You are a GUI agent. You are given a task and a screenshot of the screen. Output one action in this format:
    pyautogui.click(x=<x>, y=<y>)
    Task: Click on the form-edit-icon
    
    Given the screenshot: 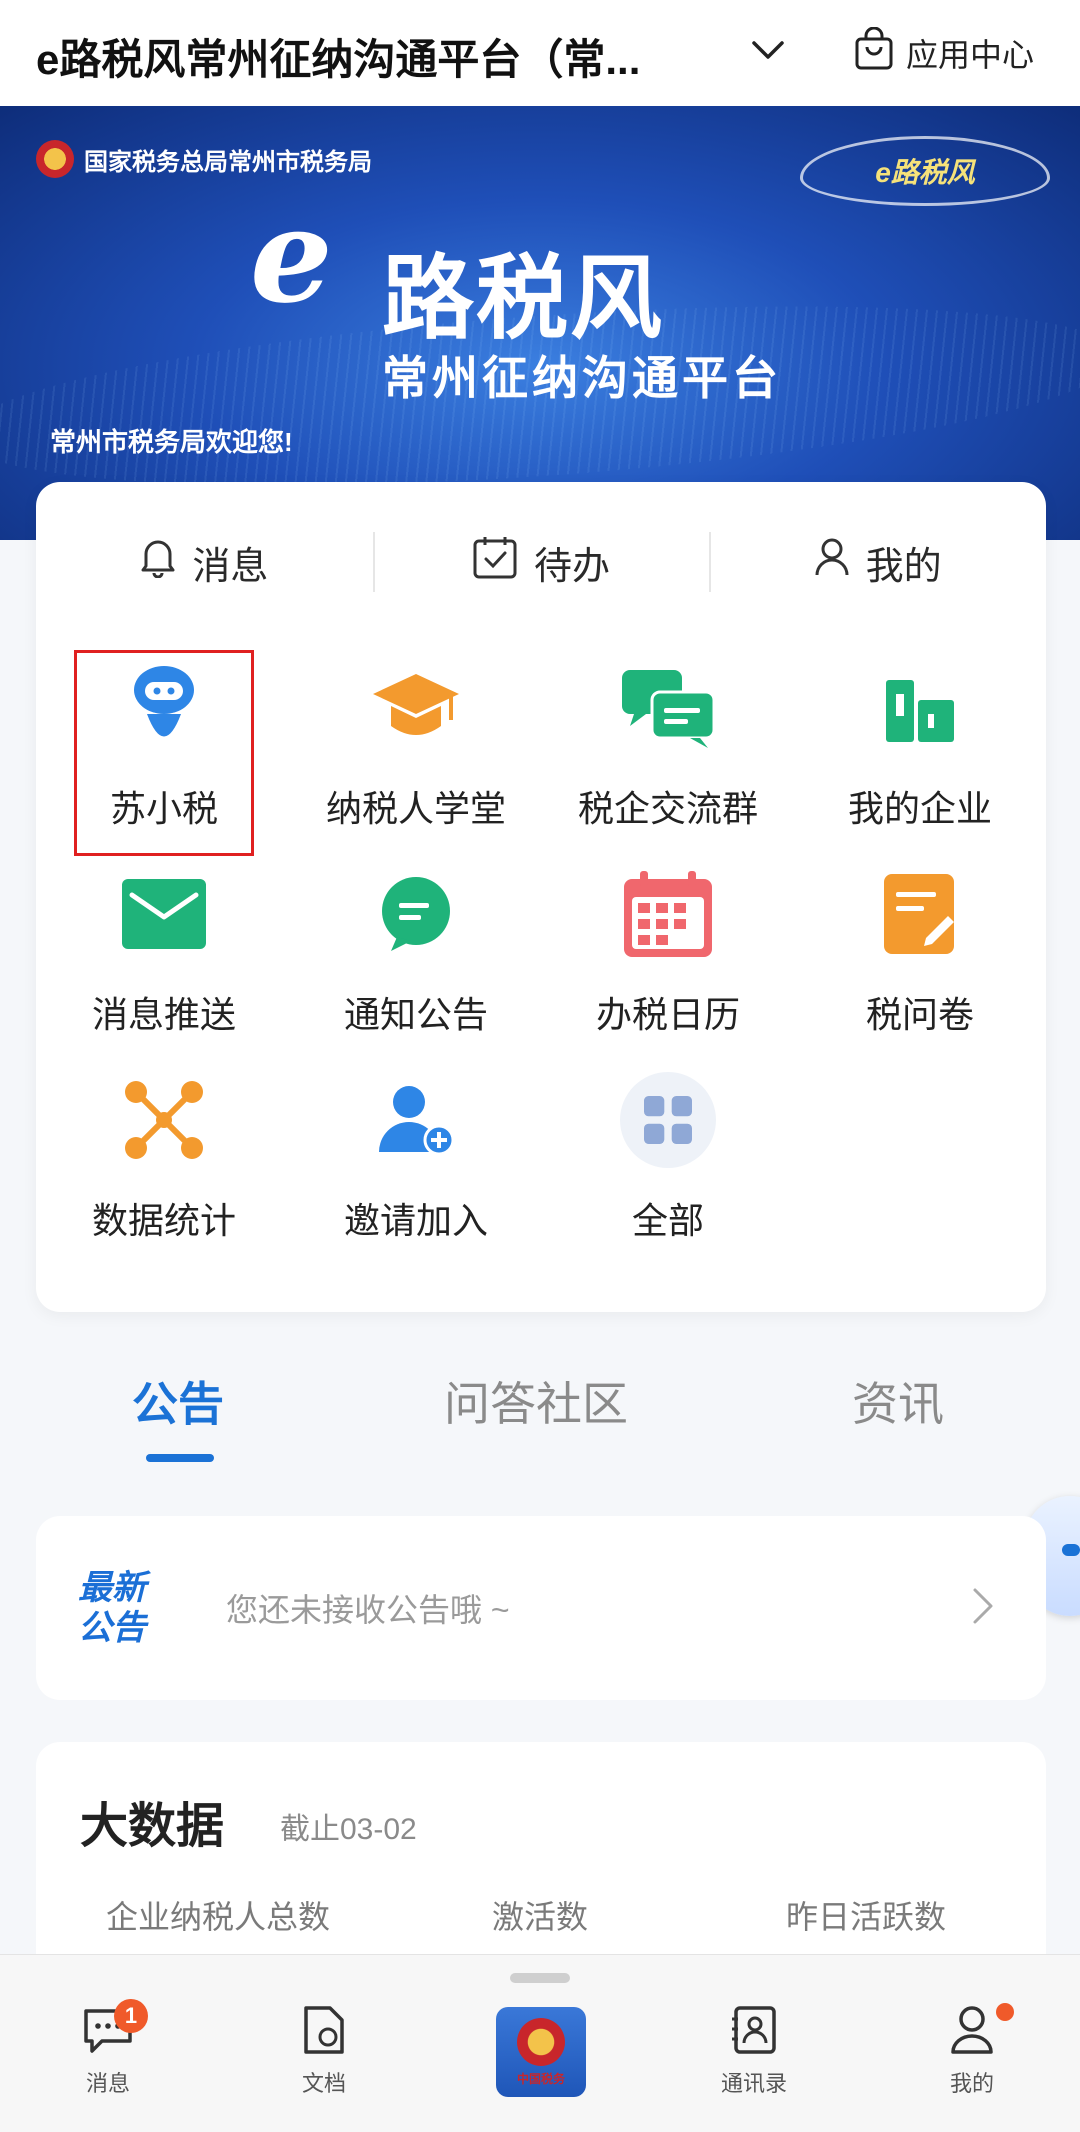 What is the action you would take?
    pyautogui.click(x=920, y=914)
    